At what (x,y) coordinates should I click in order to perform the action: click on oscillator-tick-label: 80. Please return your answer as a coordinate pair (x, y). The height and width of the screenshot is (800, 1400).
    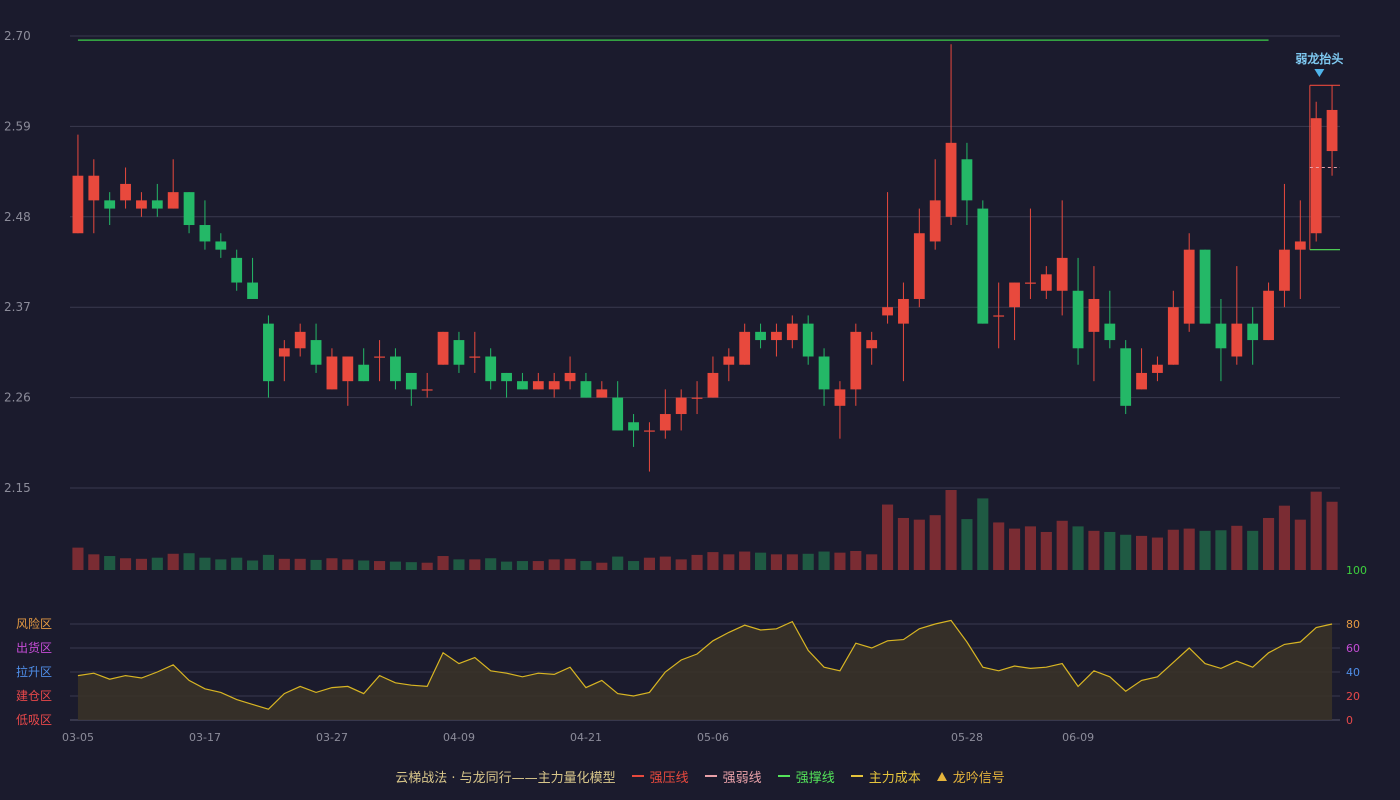
    Looking at the image, I should click on (1353, 624).